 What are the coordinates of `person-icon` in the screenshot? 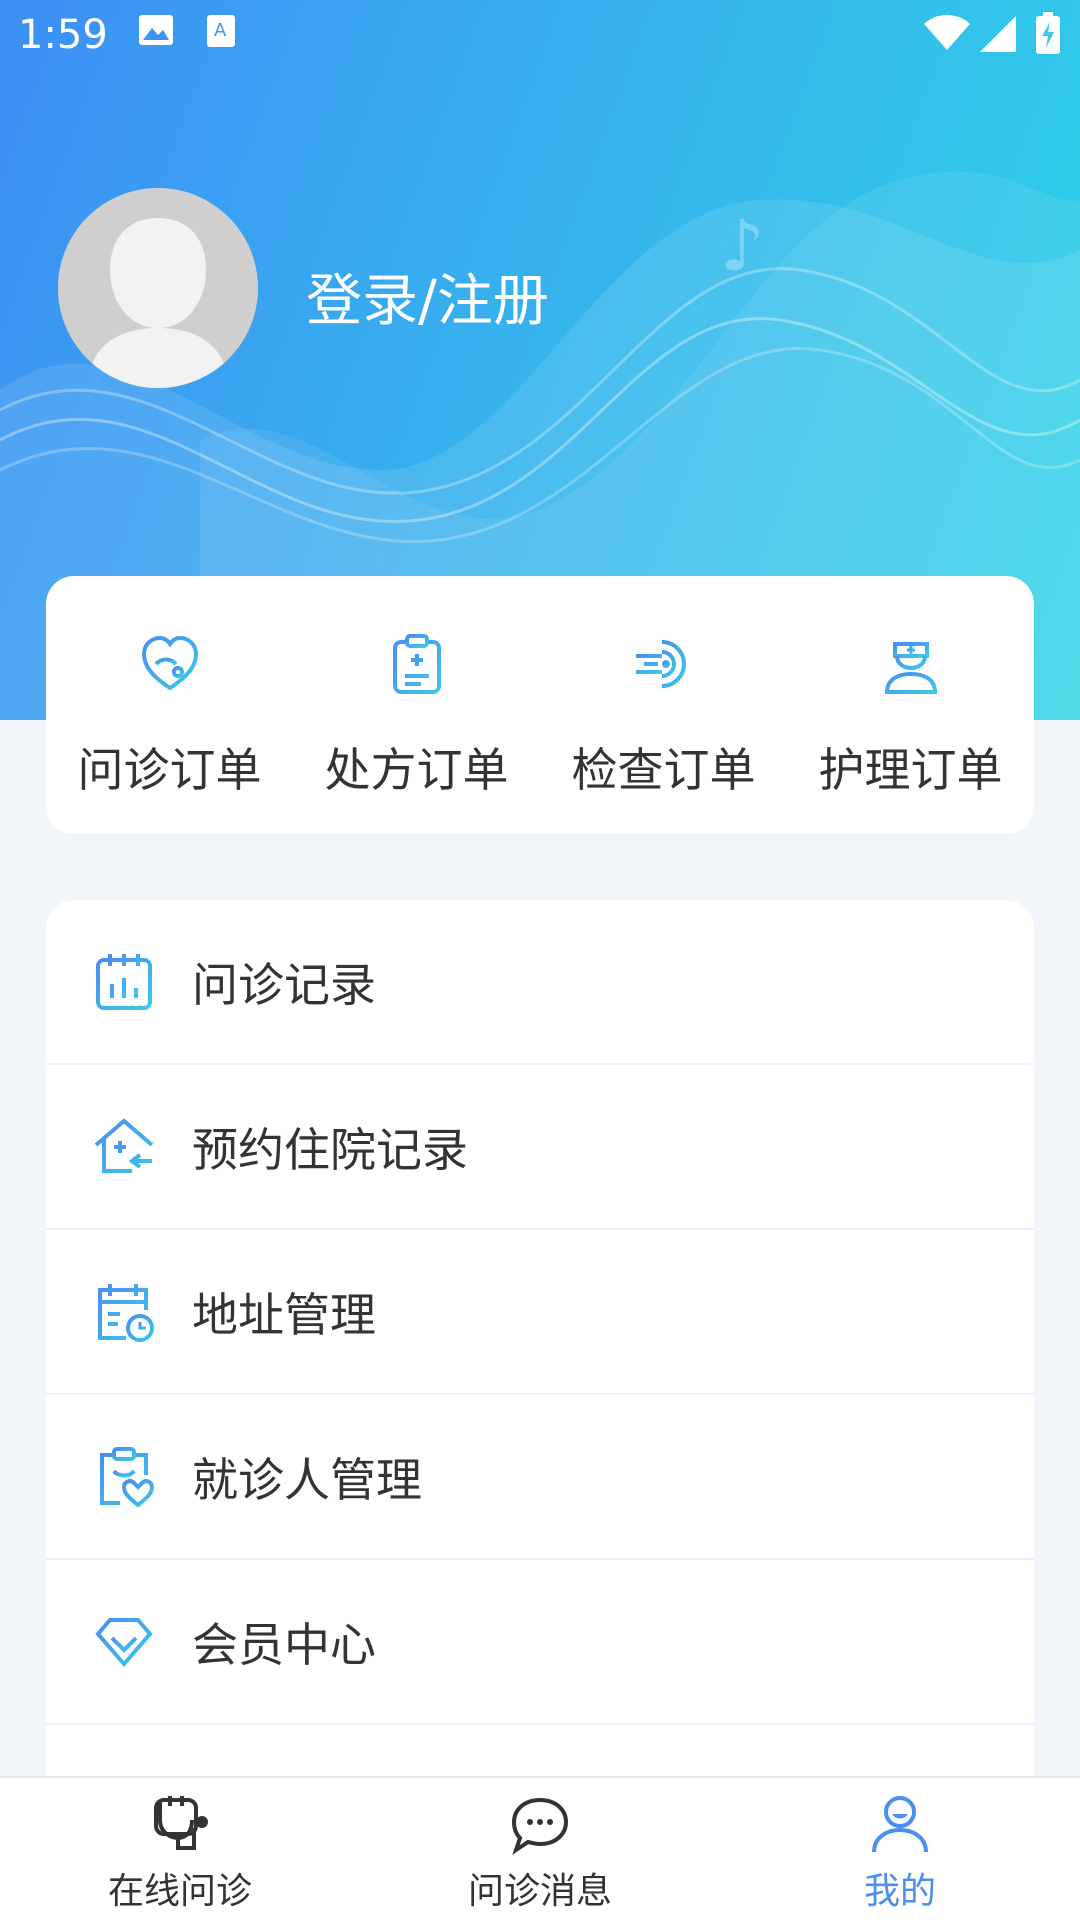 It's located at (900, 1824).